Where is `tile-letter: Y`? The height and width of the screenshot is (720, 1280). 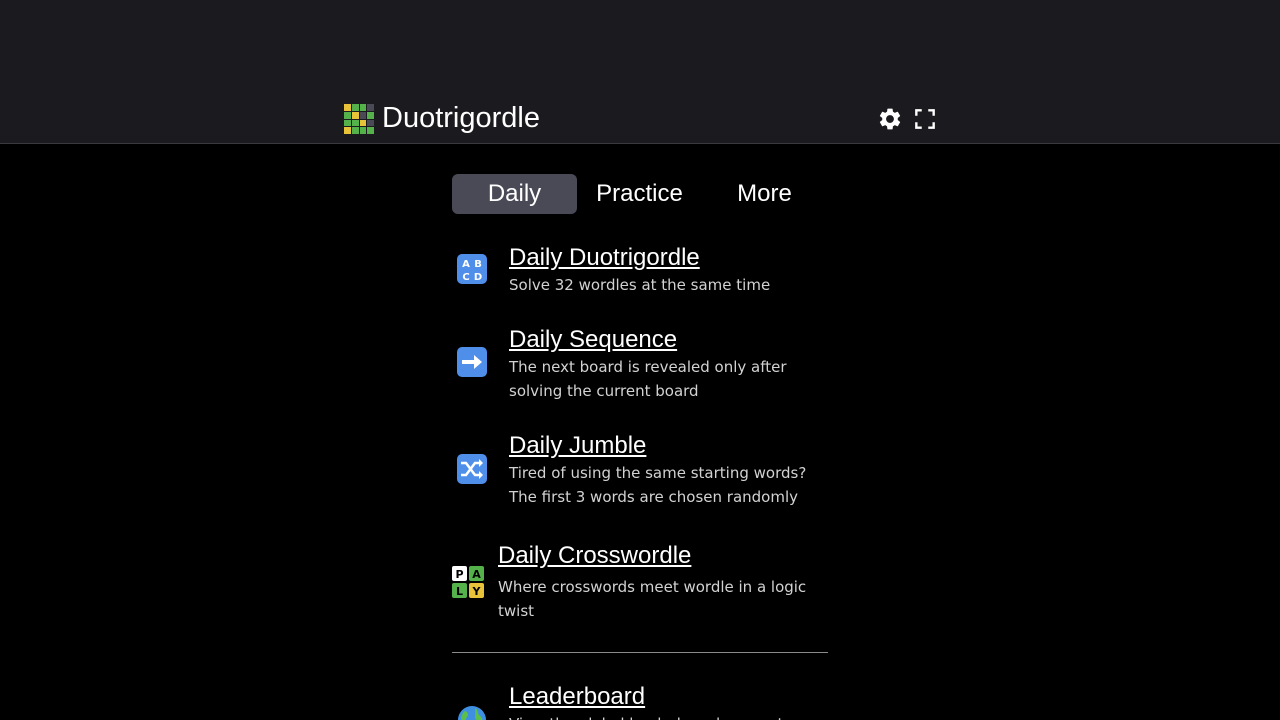 tile-letter: Y is located at coordinates (477, 591).